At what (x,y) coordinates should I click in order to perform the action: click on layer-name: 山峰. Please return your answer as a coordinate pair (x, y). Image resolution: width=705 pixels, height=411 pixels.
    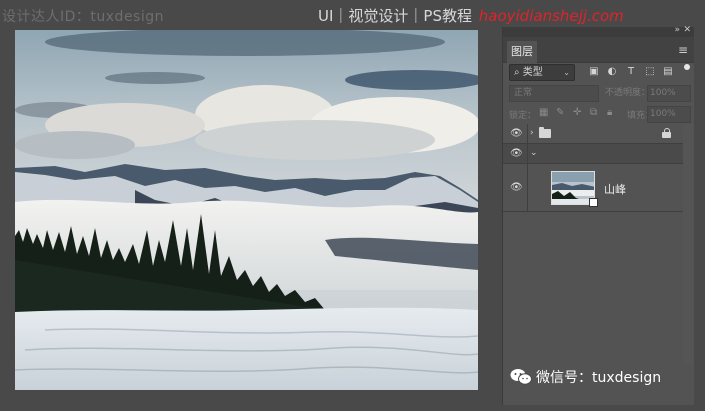
    Looking at the image, I should click on (615, 189).